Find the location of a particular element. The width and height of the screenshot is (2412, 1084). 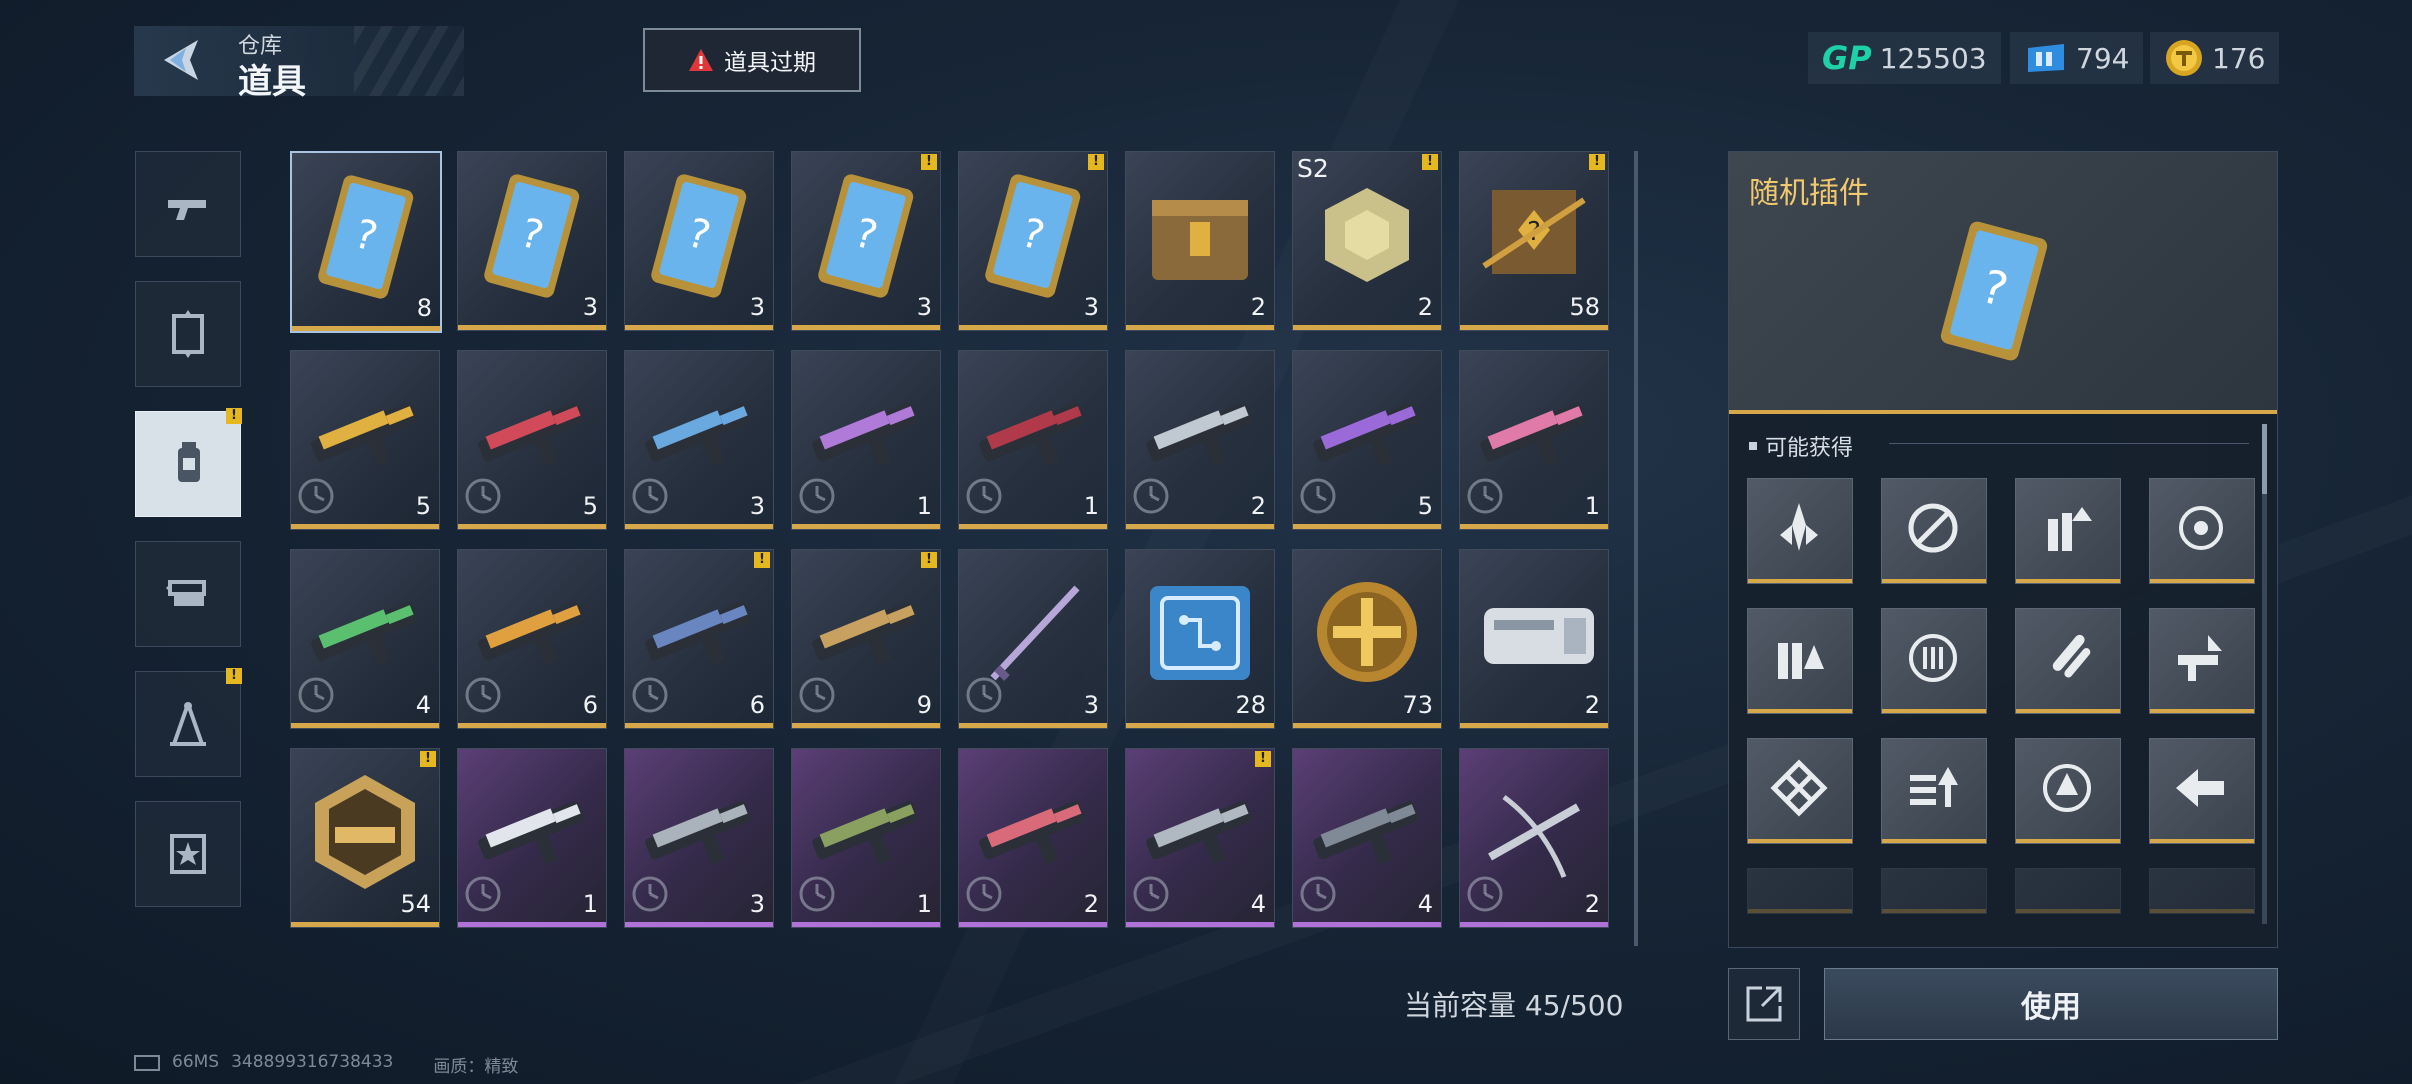

gold-medal-icon is located at coordinates (1367, 632).